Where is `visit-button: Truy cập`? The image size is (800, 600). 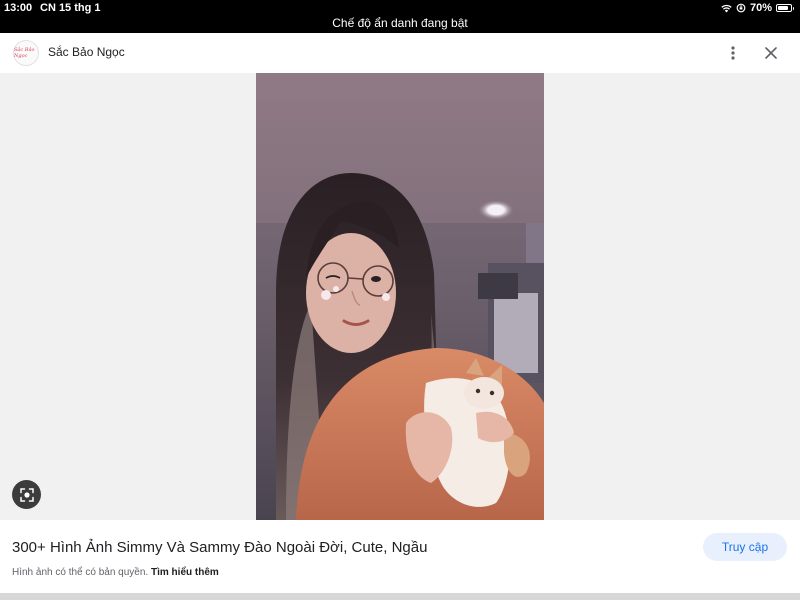
visit-button: Truy cập is located at coordinates (745, 547).